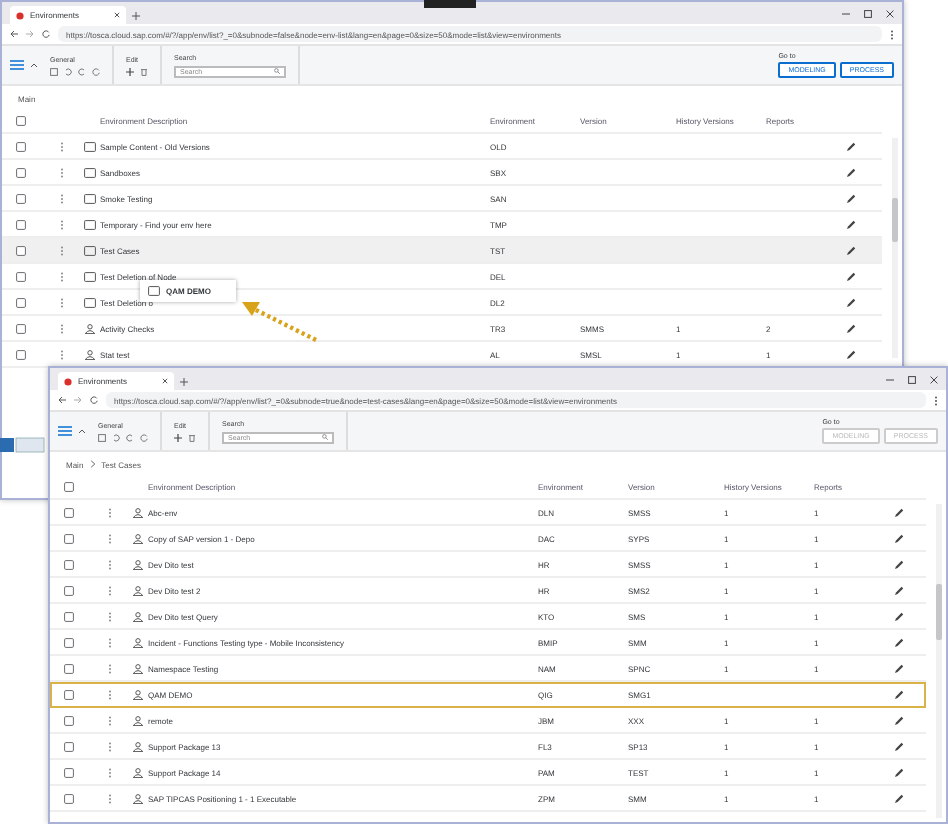 This screenshot has height=824, width=948. Describe the element at coordinates (450, 4) in the screenshot. I see `screen-recorder-bar` at that location.